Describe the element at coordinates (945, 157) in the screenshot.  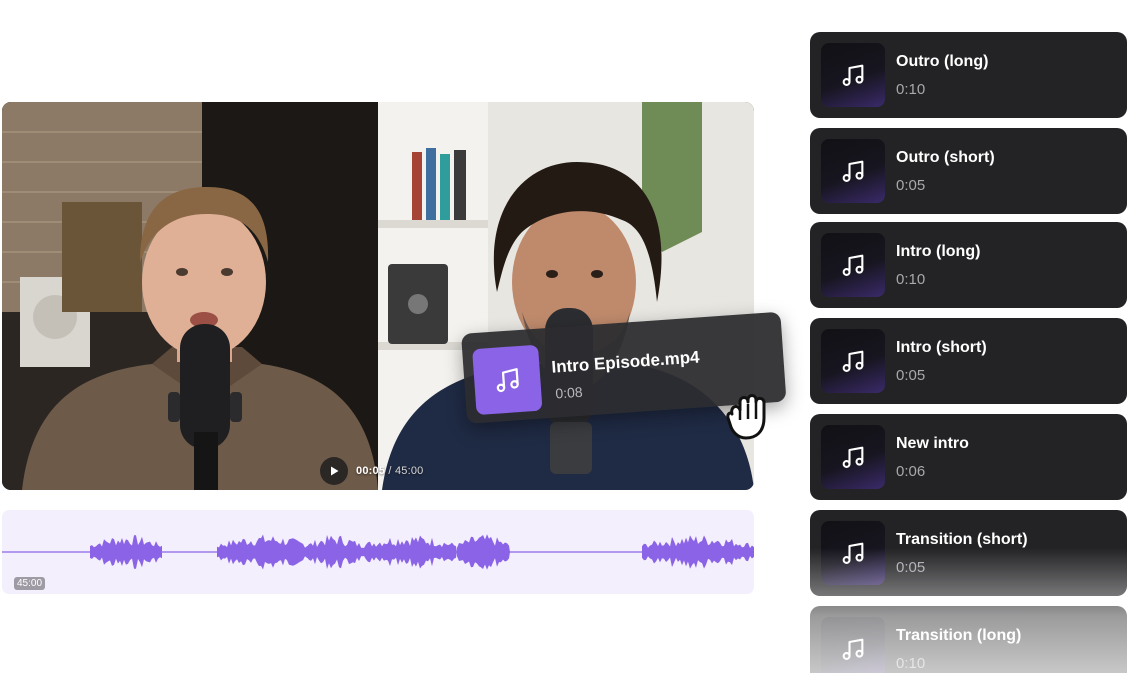
I see `audio-item-title: Outro (short)` at that location.